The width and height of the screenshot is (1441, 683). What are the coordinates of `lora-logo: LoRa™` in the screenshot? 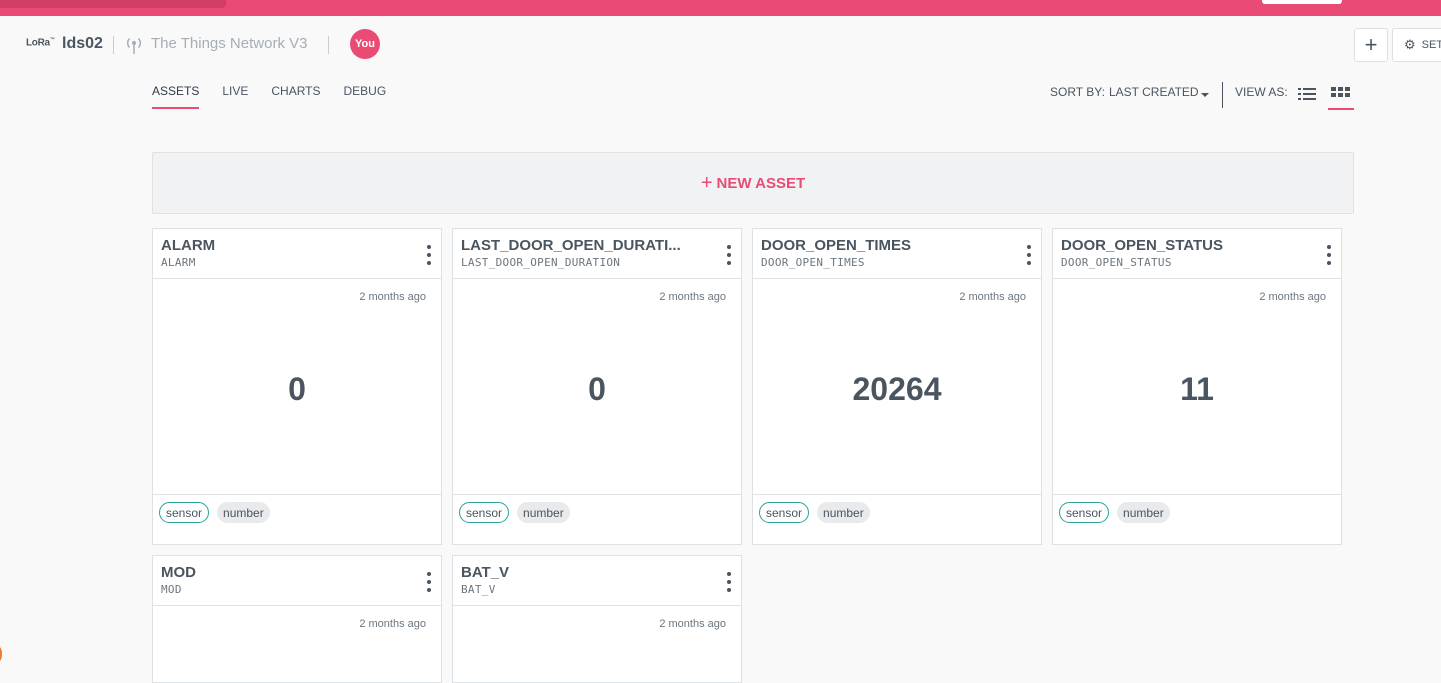 It's located at (40, 42).